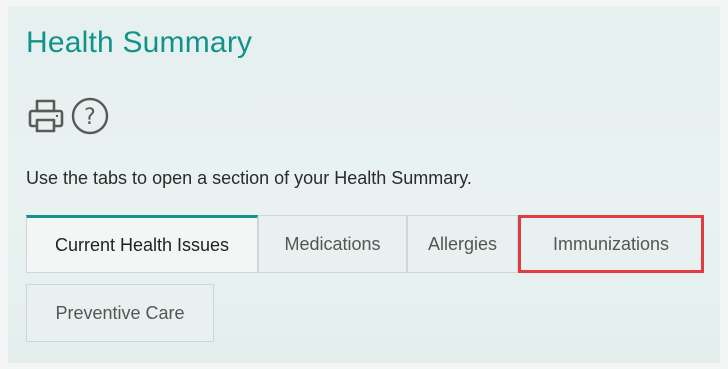 The image size is (728, 369). I want to click on toolbar: ?, so click(68, 116).